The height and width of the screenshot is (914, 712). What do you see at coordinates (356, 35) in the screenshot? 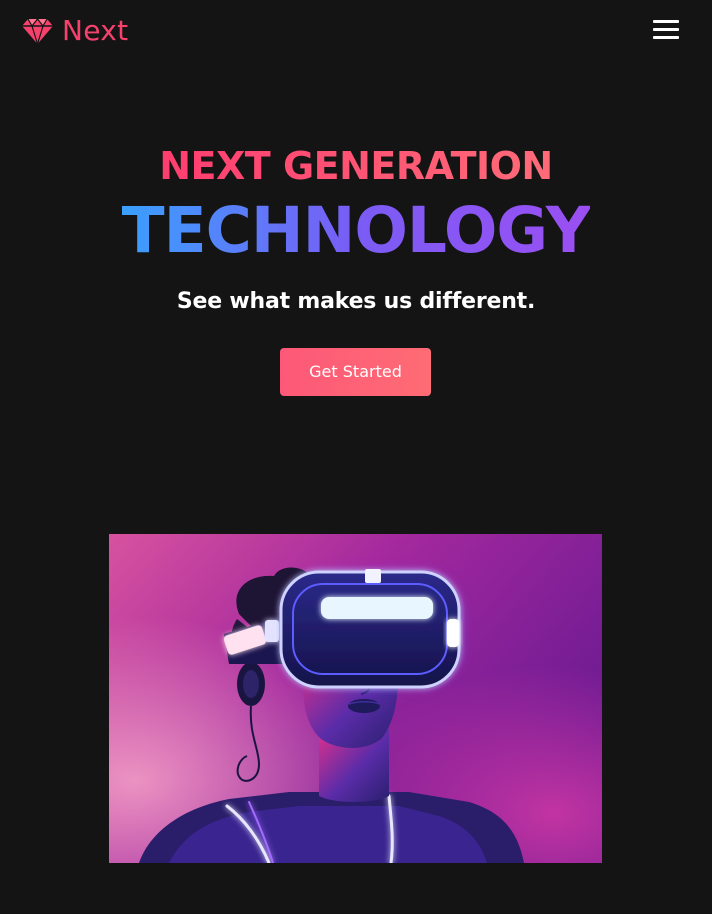
I see `navbar: Next` at bounding box center [356, 35].